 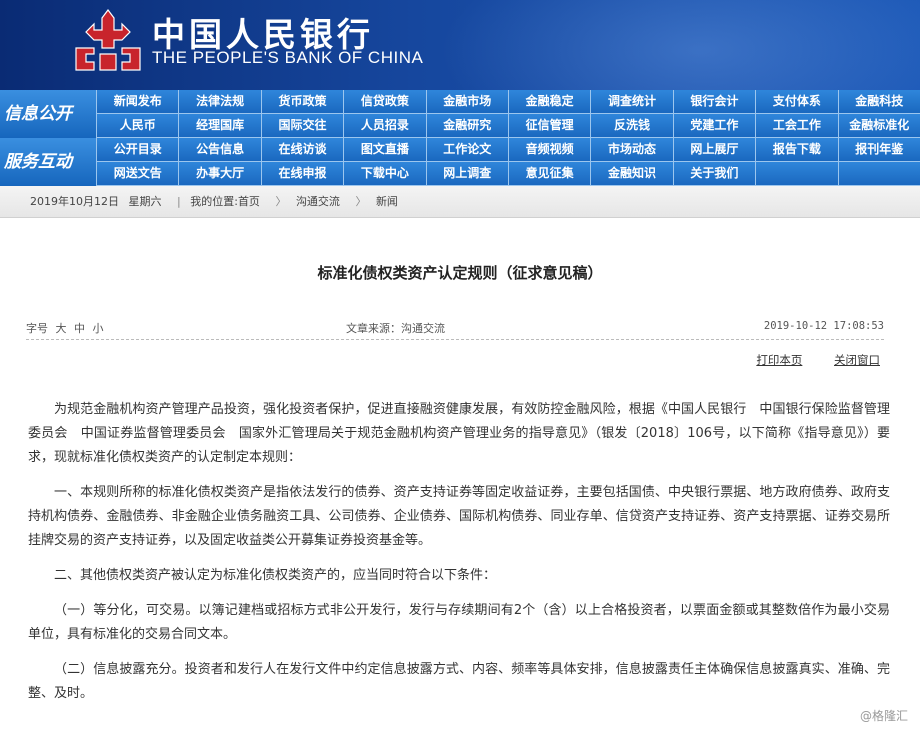 I want to click on nav-item-news-release: 新闻发布, so click(x=137, y=102).